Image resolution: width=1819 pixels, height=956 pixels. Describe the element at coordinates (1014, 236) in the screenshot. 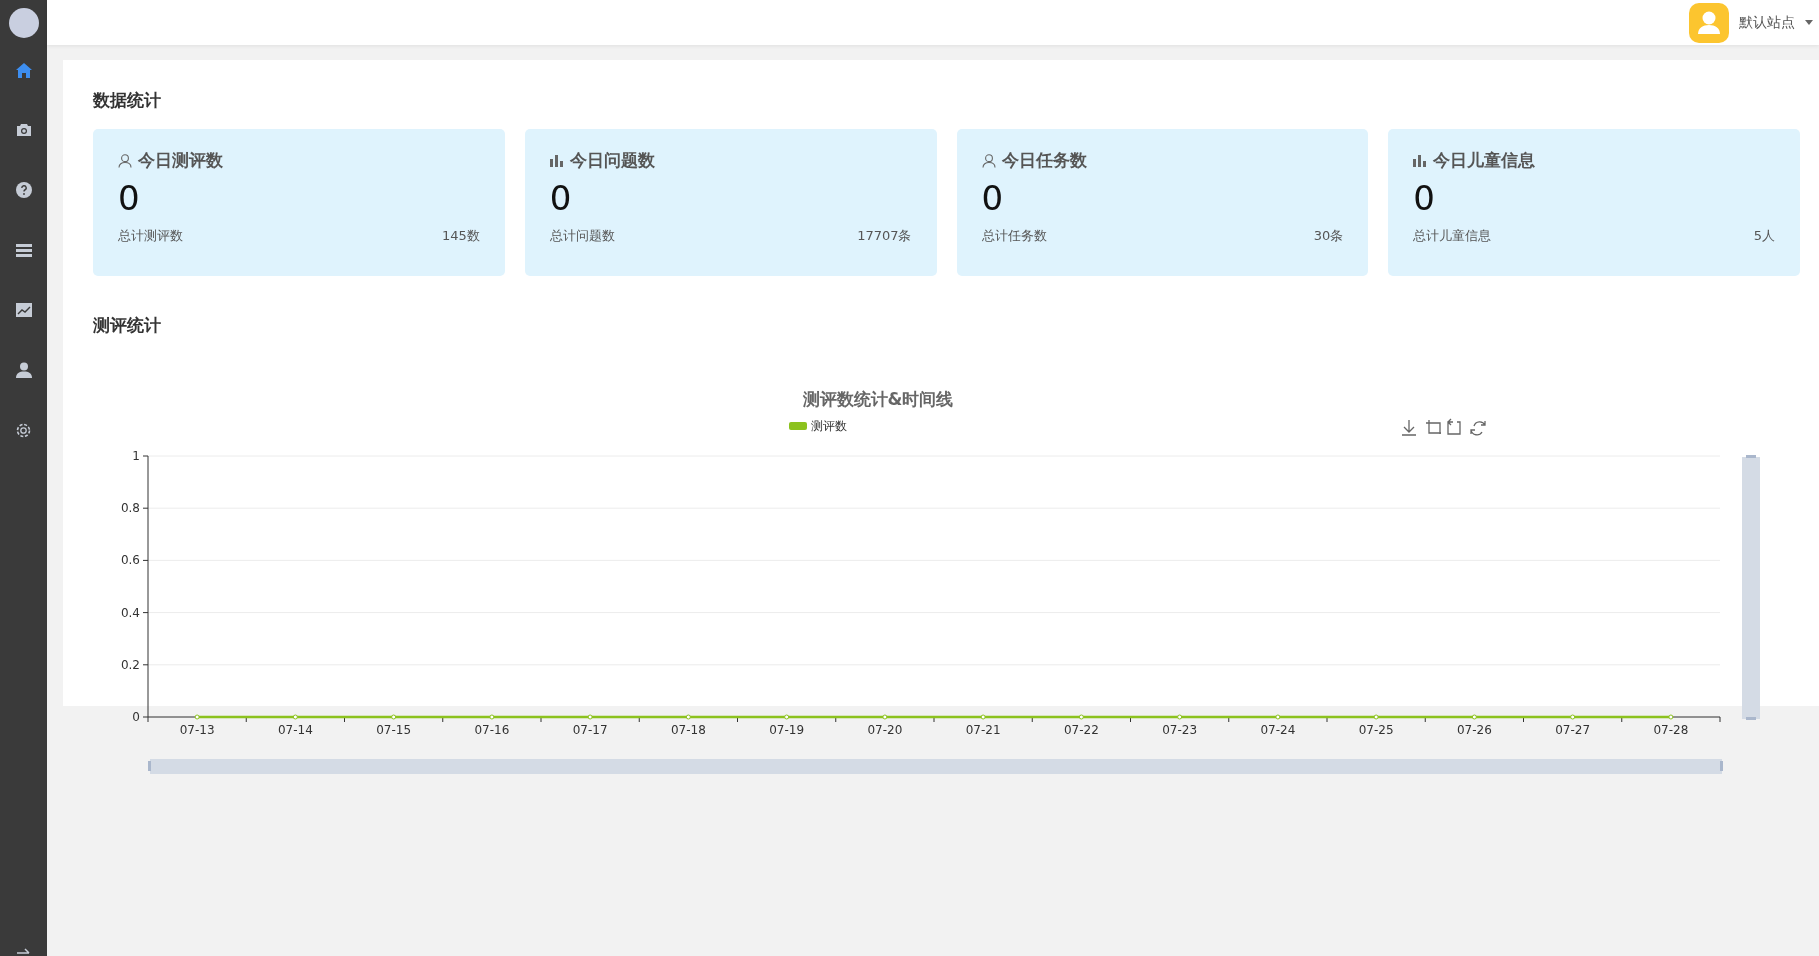

I see `total-label: 总计任务数` at that location.